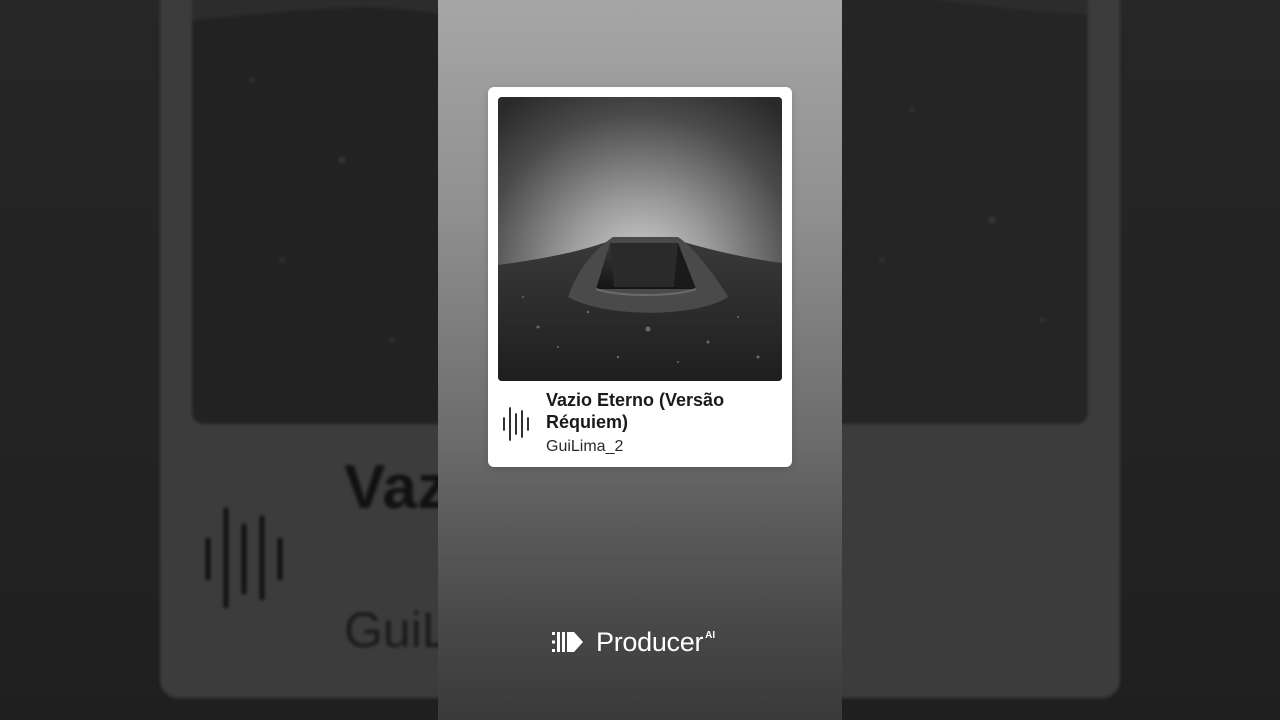 The image size is (1280, 720). What do you see at coordinates (516, 424) in the screenshot?
I see `waveform-icon` at bounding box center [516, 424].